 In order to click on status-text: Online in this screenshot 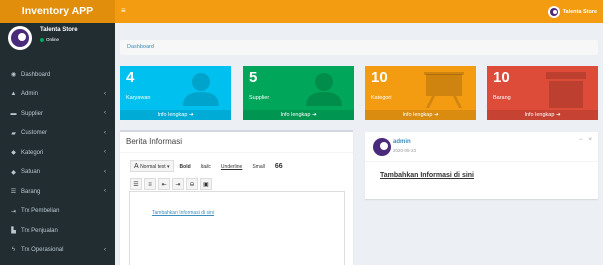, I will do `click(53, 39)`.